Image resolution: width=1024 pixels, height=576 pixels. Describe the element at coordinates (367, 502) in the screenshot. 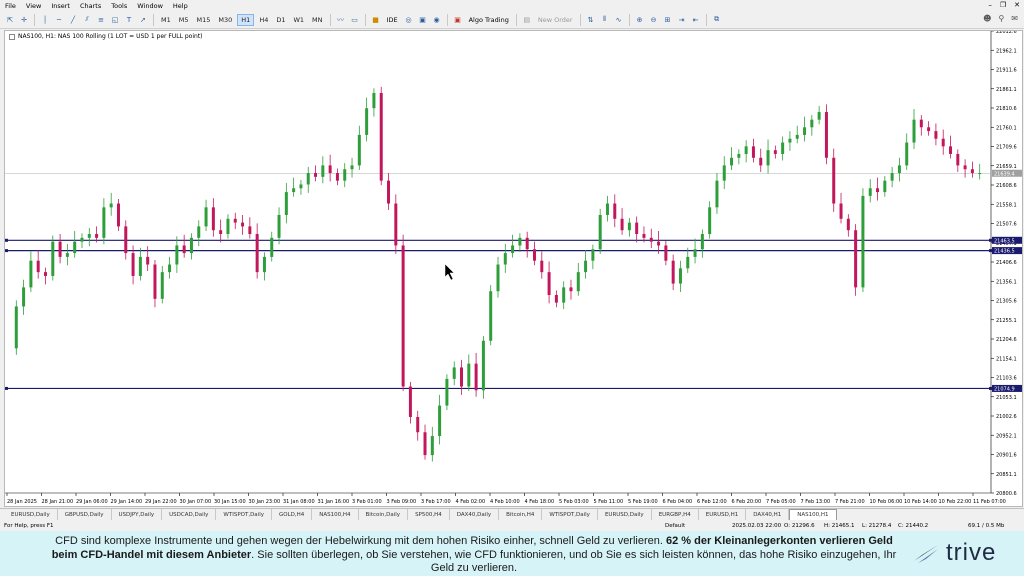

I see `time-tick-label: 3 Feb 01:00` at that location.